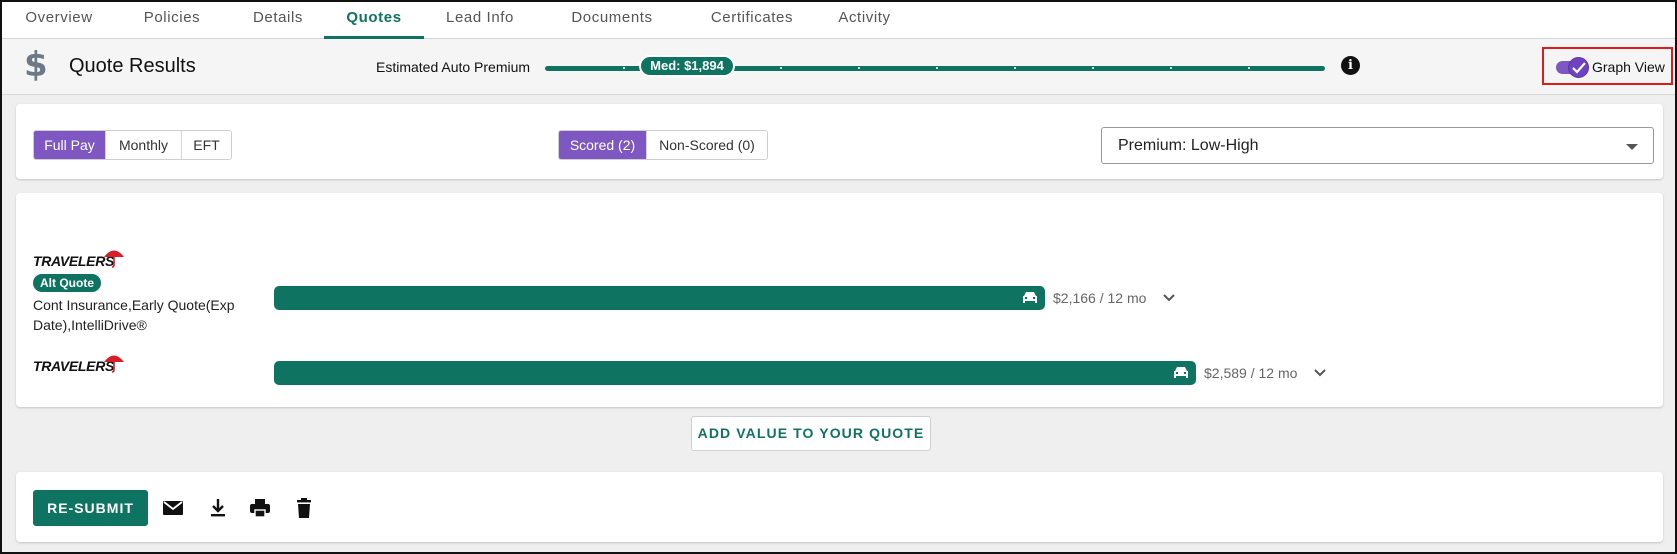 The height and width of the screenshot is (554, 1677). I want to click on tab-lead-info: Lead Info, so click(480, 20).